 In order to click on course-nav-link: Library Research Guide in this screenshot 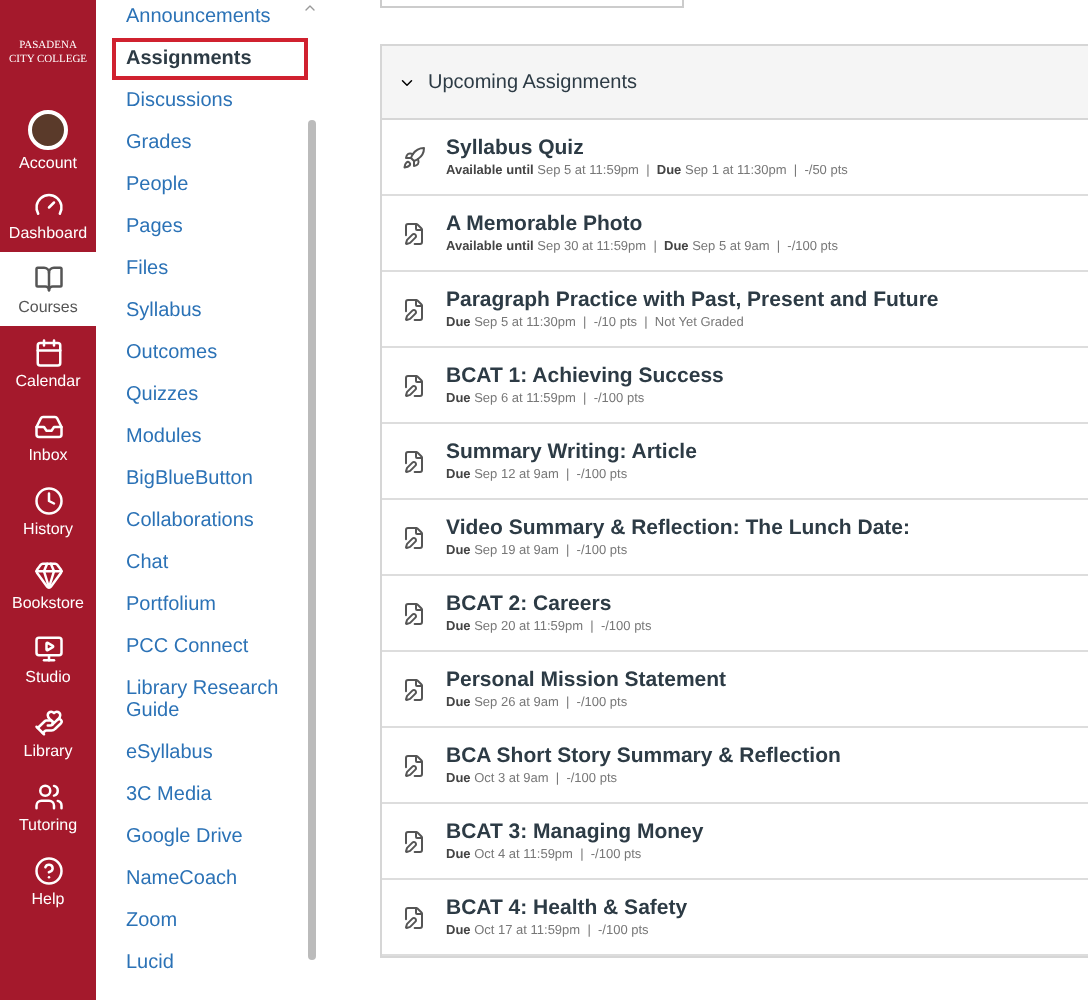, I will do `click(210, 700)`.